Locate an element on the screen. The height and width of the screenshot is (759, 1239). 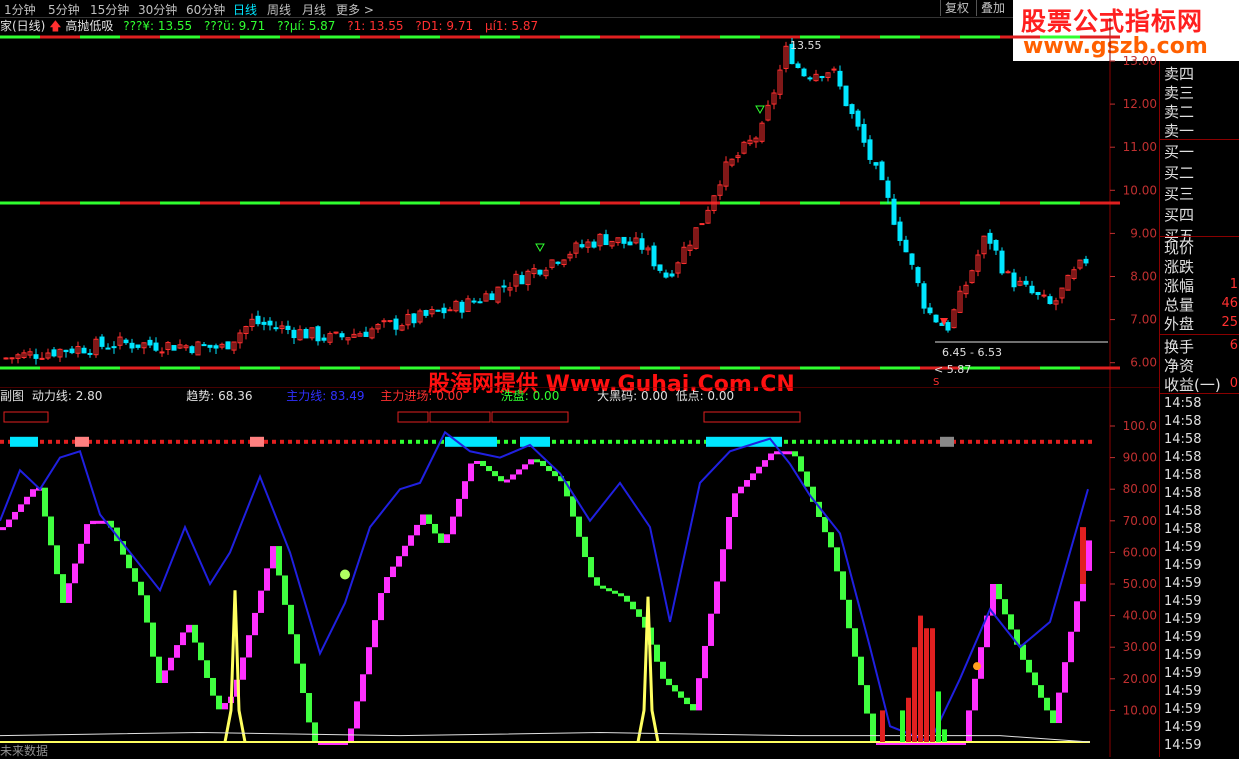
mid1-value: ?D1: 9.71 is located at coordinates (444, 26).